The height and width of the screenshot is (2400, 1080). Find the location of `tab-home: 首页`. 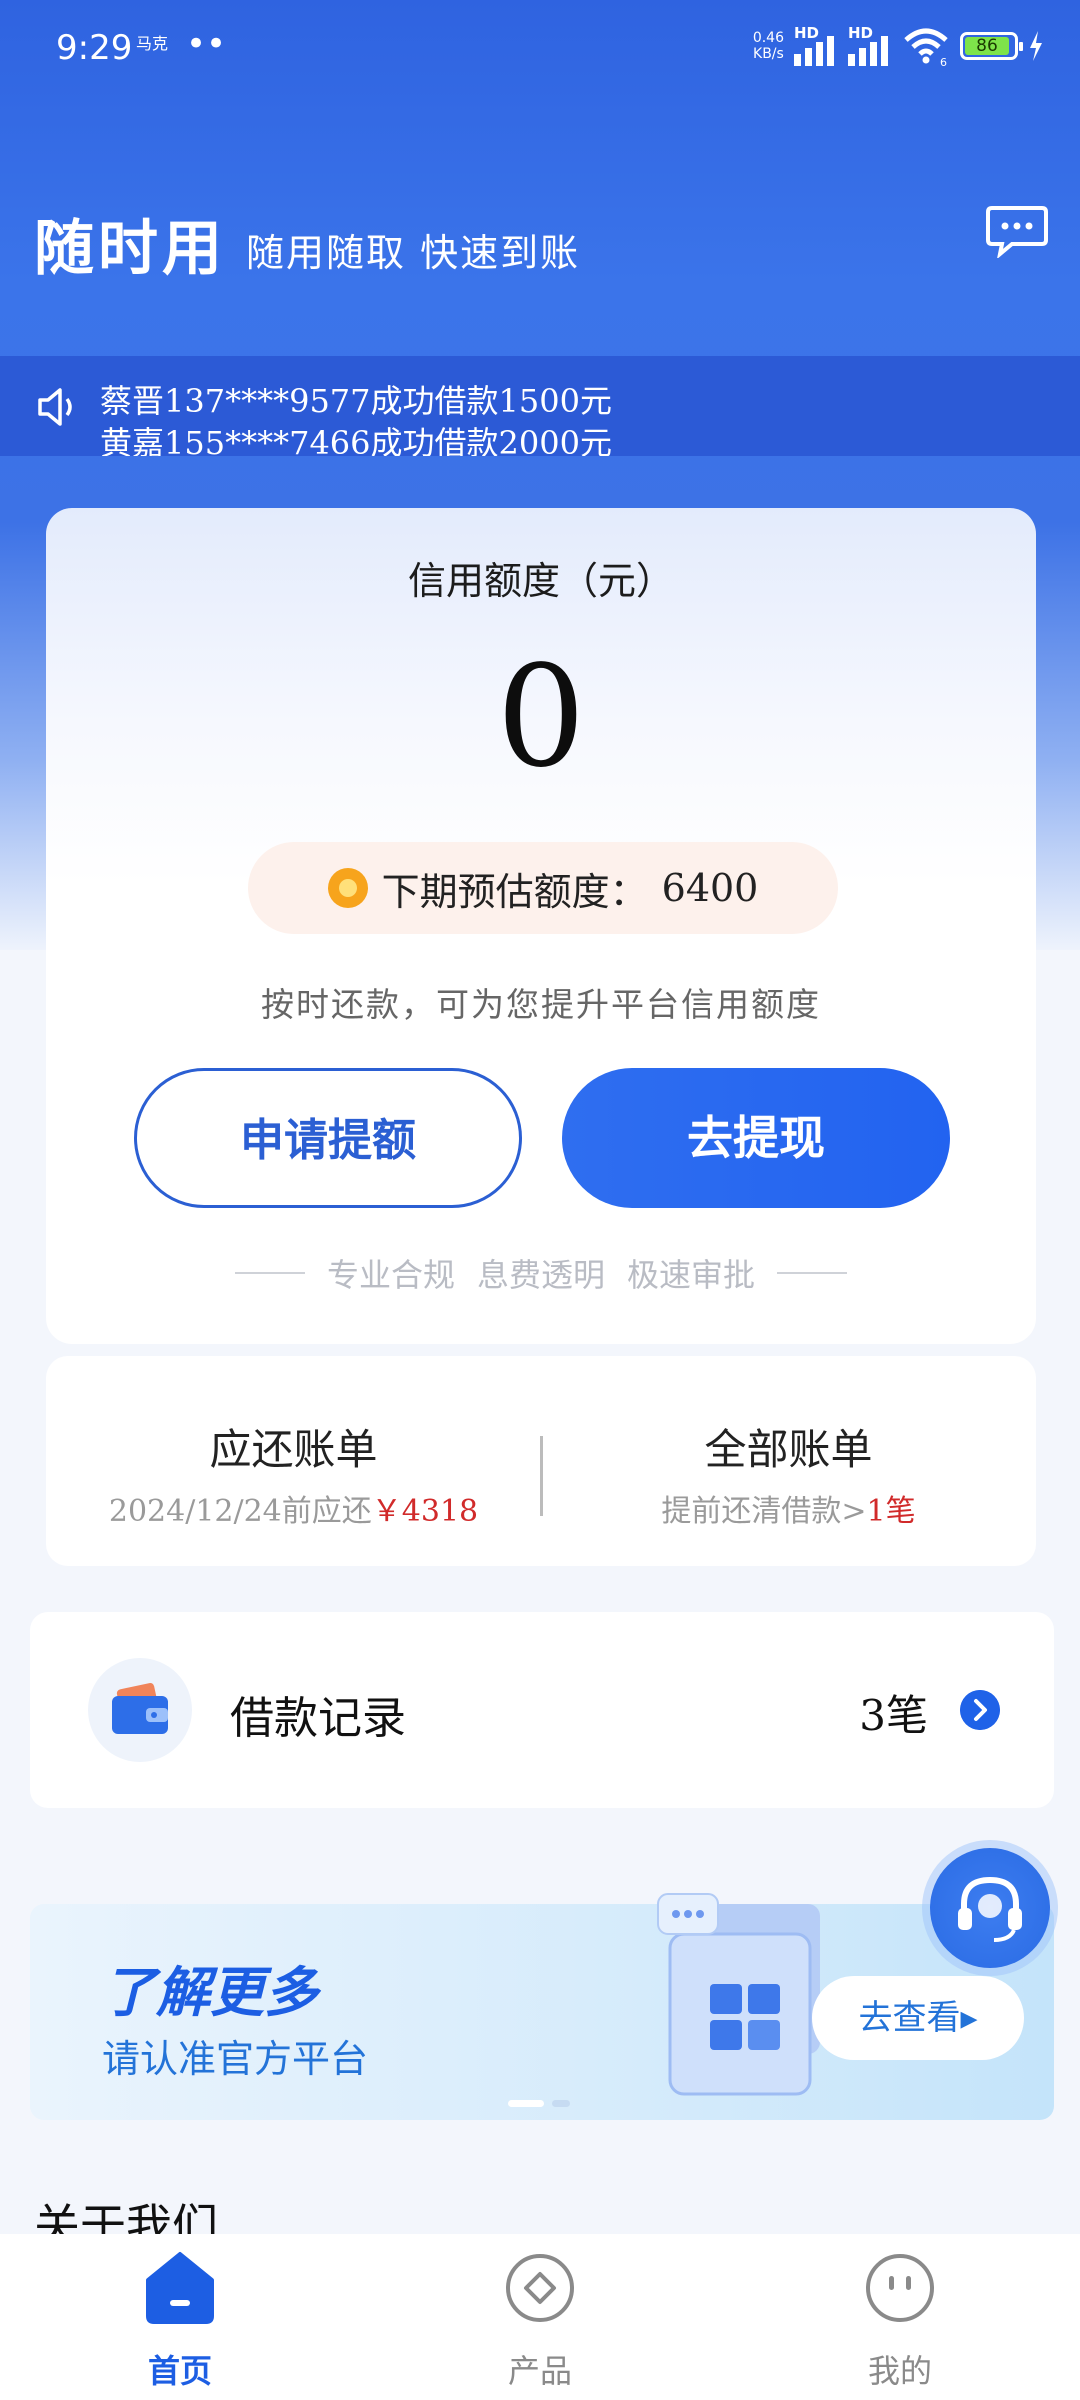

tab-home: 首页 is located at coordinates (180, 2317).